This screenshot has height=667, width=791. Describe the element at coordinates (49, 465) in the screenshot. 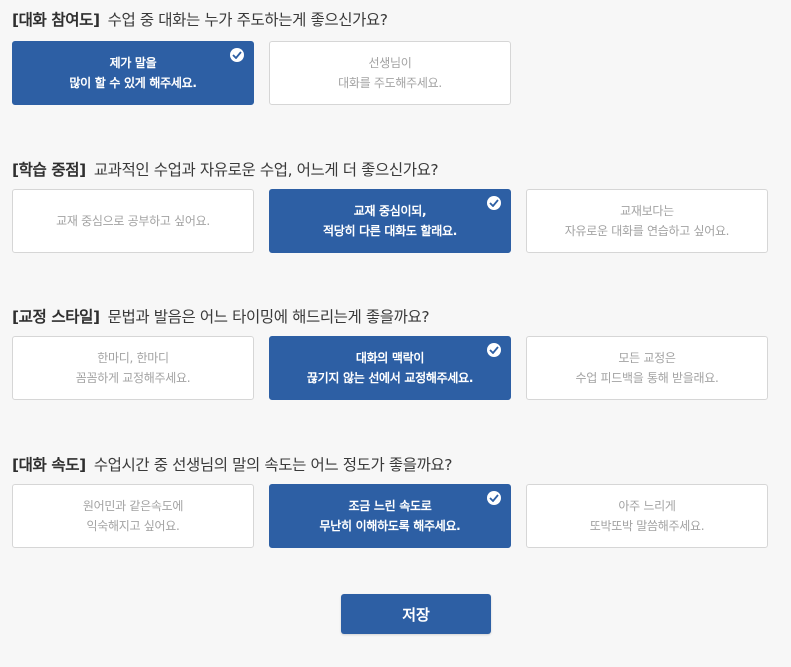

I see `question-tag: [대화 속도]` at that location.